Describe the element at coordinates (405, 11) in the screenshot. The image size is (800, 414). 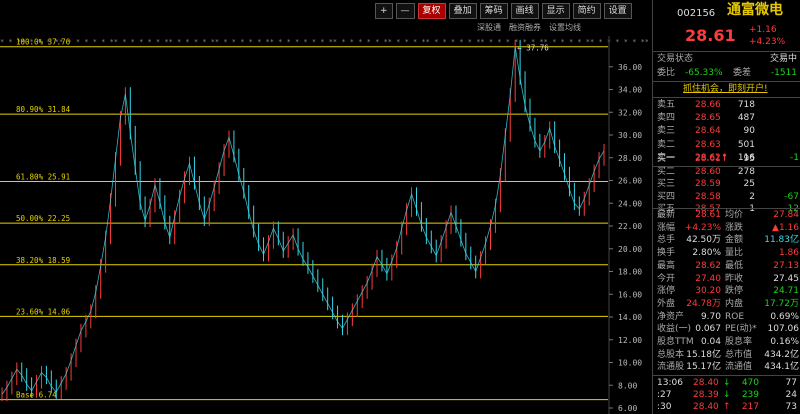
I see `toolbar-button-1: —` at that location.